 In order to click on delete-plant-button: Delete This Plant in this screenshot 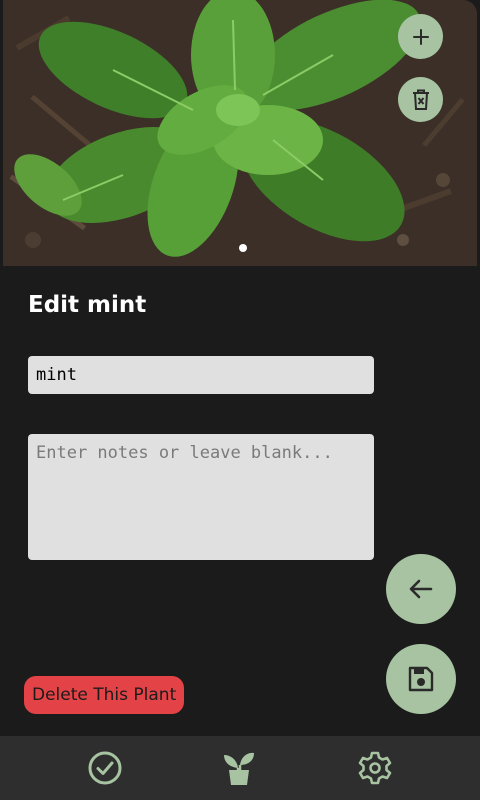, I will do `click(104, 695)`.